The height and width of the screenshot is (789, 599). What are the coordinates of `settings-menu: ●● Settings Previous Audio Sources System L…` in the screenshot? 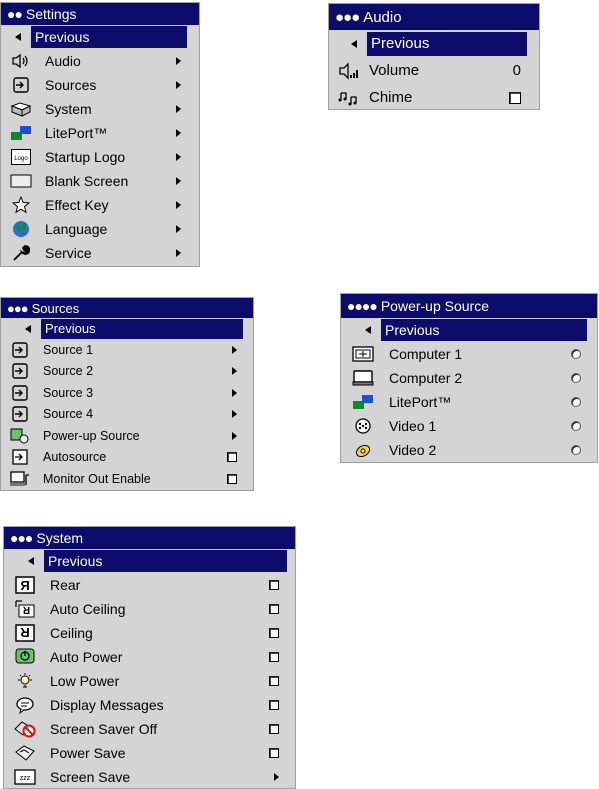 It's located at (100, 134).